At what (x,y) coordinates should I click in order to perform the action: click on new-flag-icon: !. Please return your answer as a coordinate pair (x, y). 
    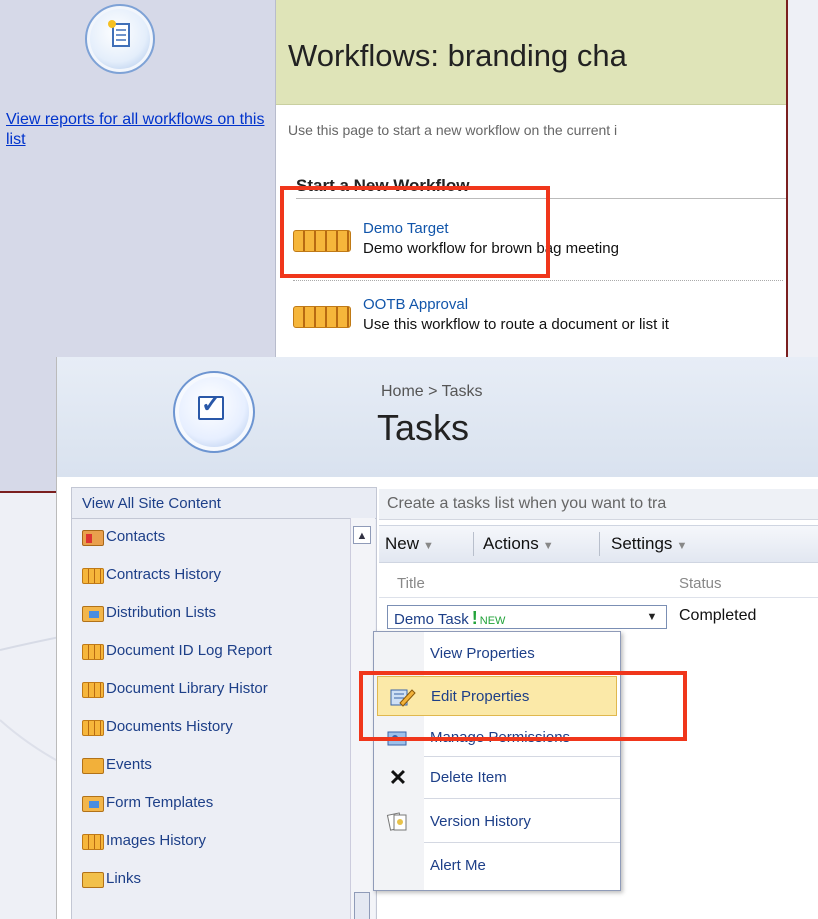
    Looking at the image, I should click on (474, 618).